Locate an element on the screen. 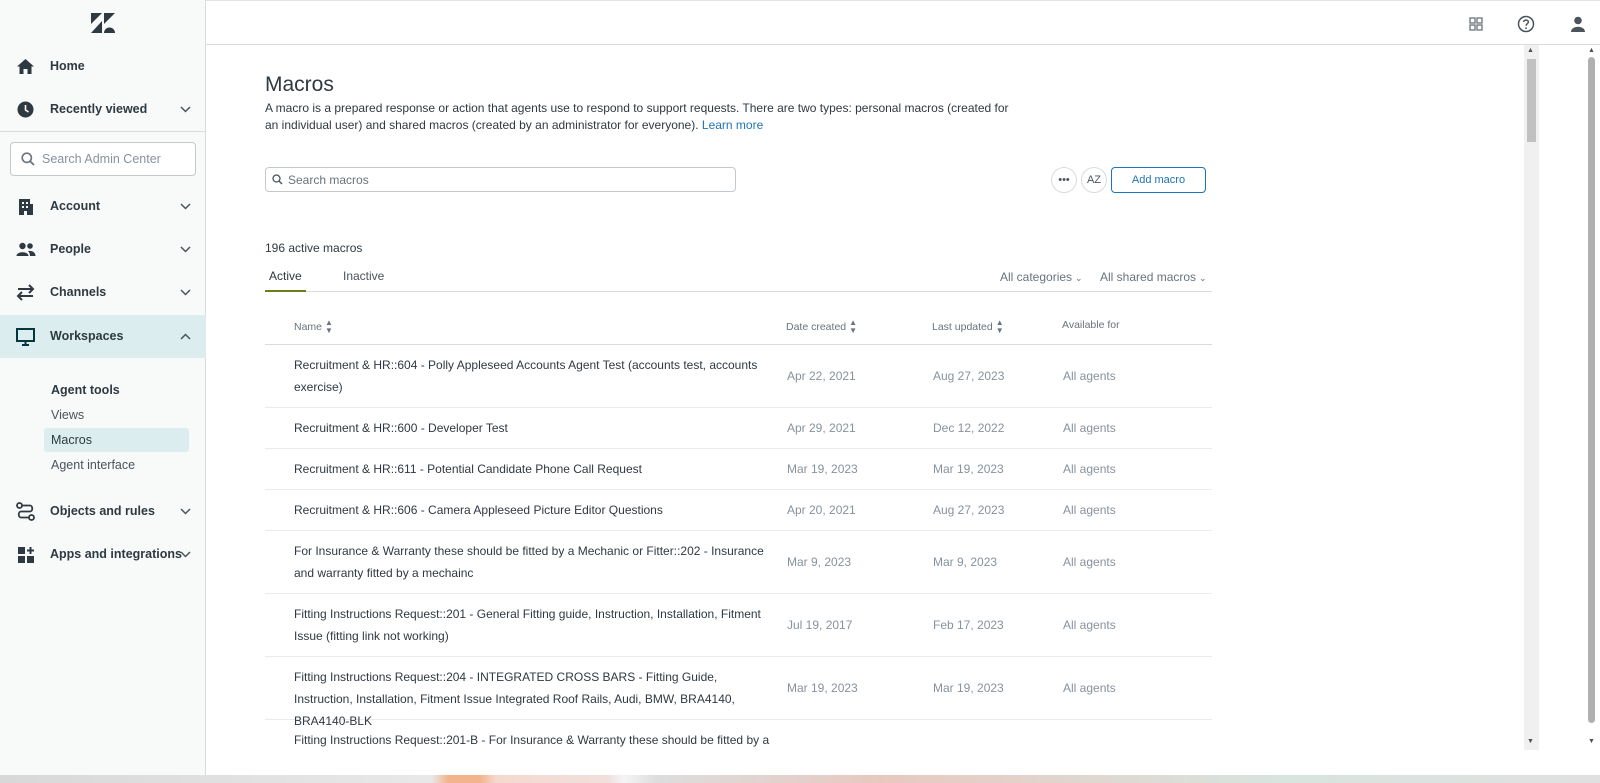 This screenshot has height=783, width=1600. admin-search is located at coordinates (103, 159).